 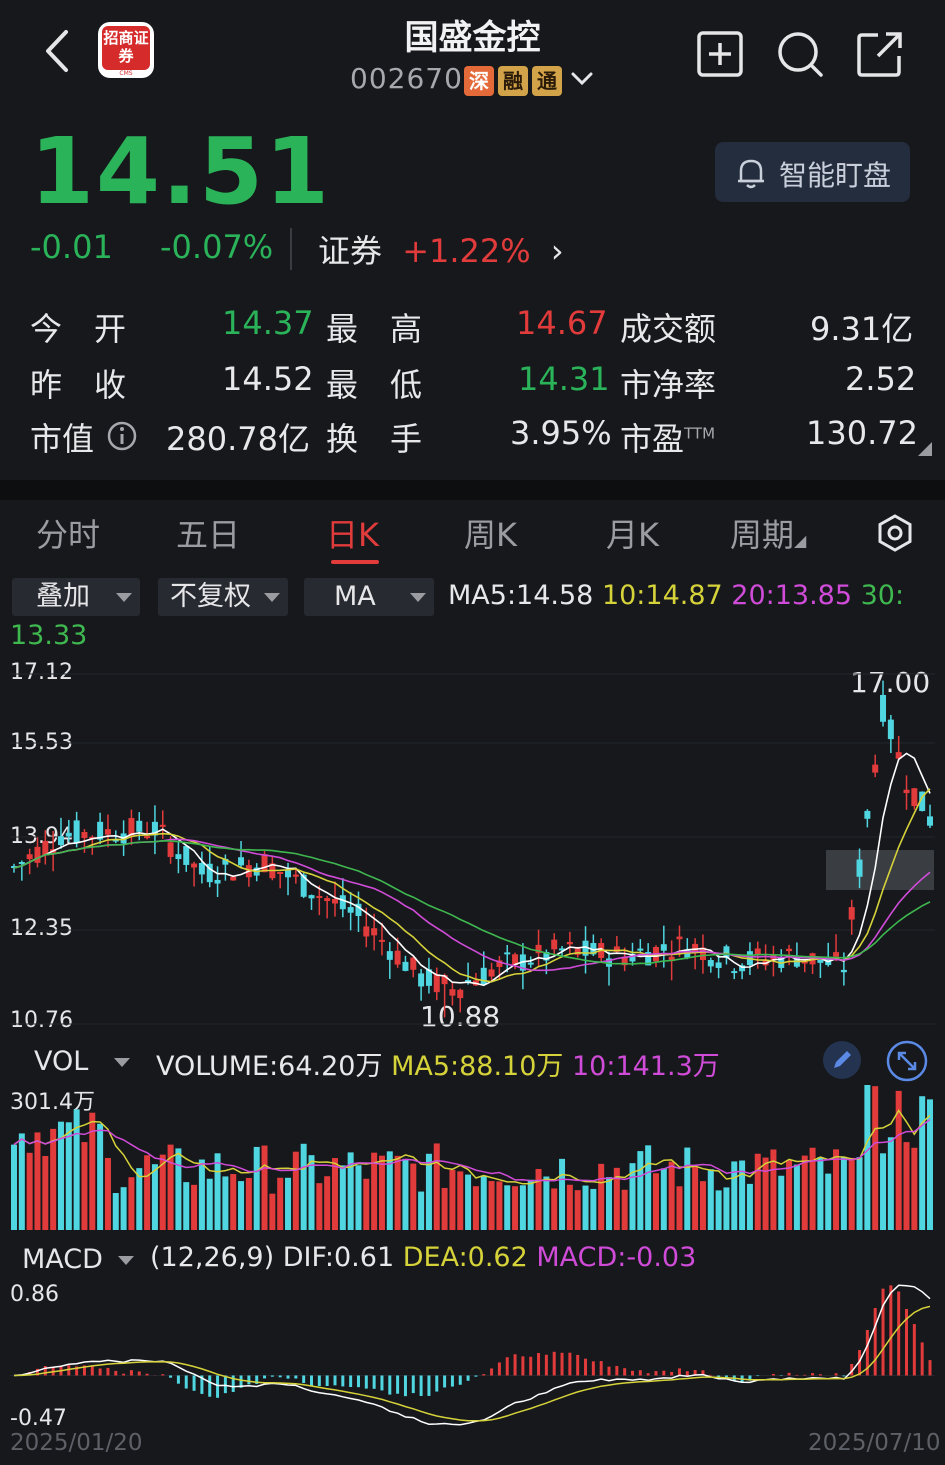 What do you see at coordinates (122, 436) in the screenshot?
I see `info-icon` at bounding box center [122, 436].